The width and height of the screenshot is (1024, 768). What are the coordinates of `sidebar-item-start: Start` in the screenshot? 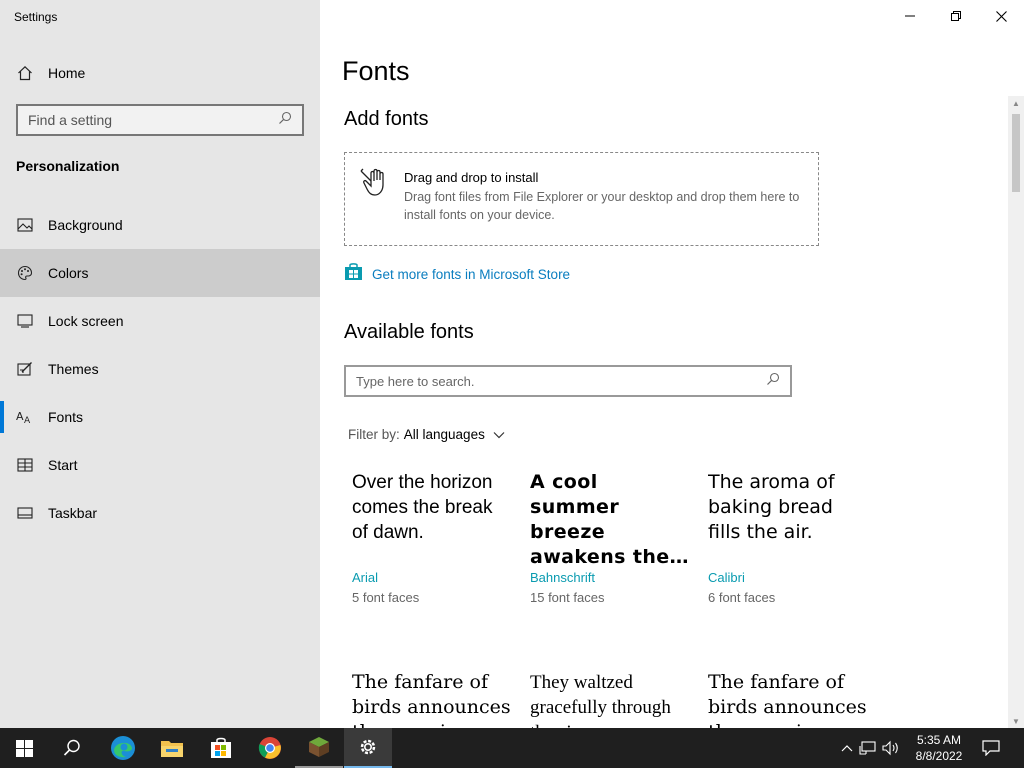 It's located at (160, 465).